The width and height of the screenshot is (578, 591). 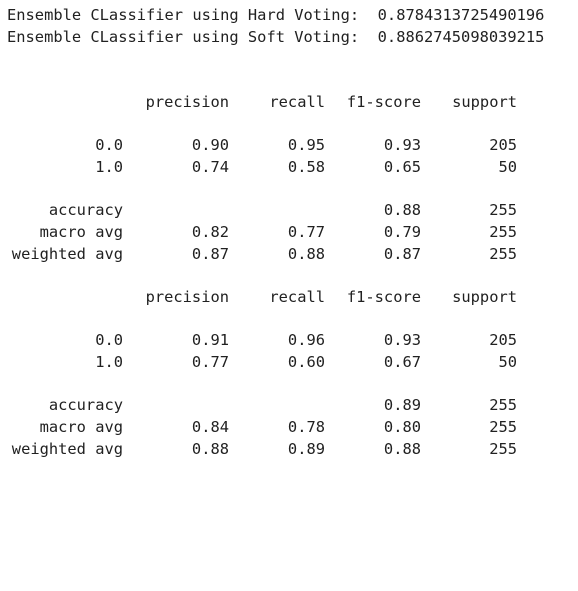 What do you see at coordinates (402, 231) in the screenshot?
I see `cell-f1-score: 0.79` at bounding box center [402, 231].